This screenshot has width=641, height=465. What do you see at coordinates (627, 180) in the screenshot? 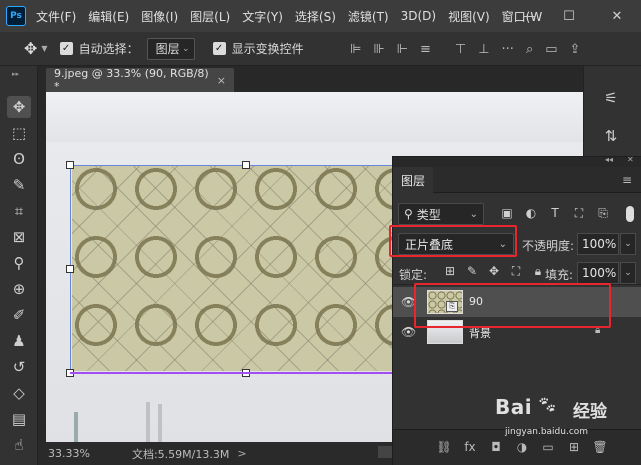
I see `panel-menu-icon: ≡` at bounding box center [627, 180].